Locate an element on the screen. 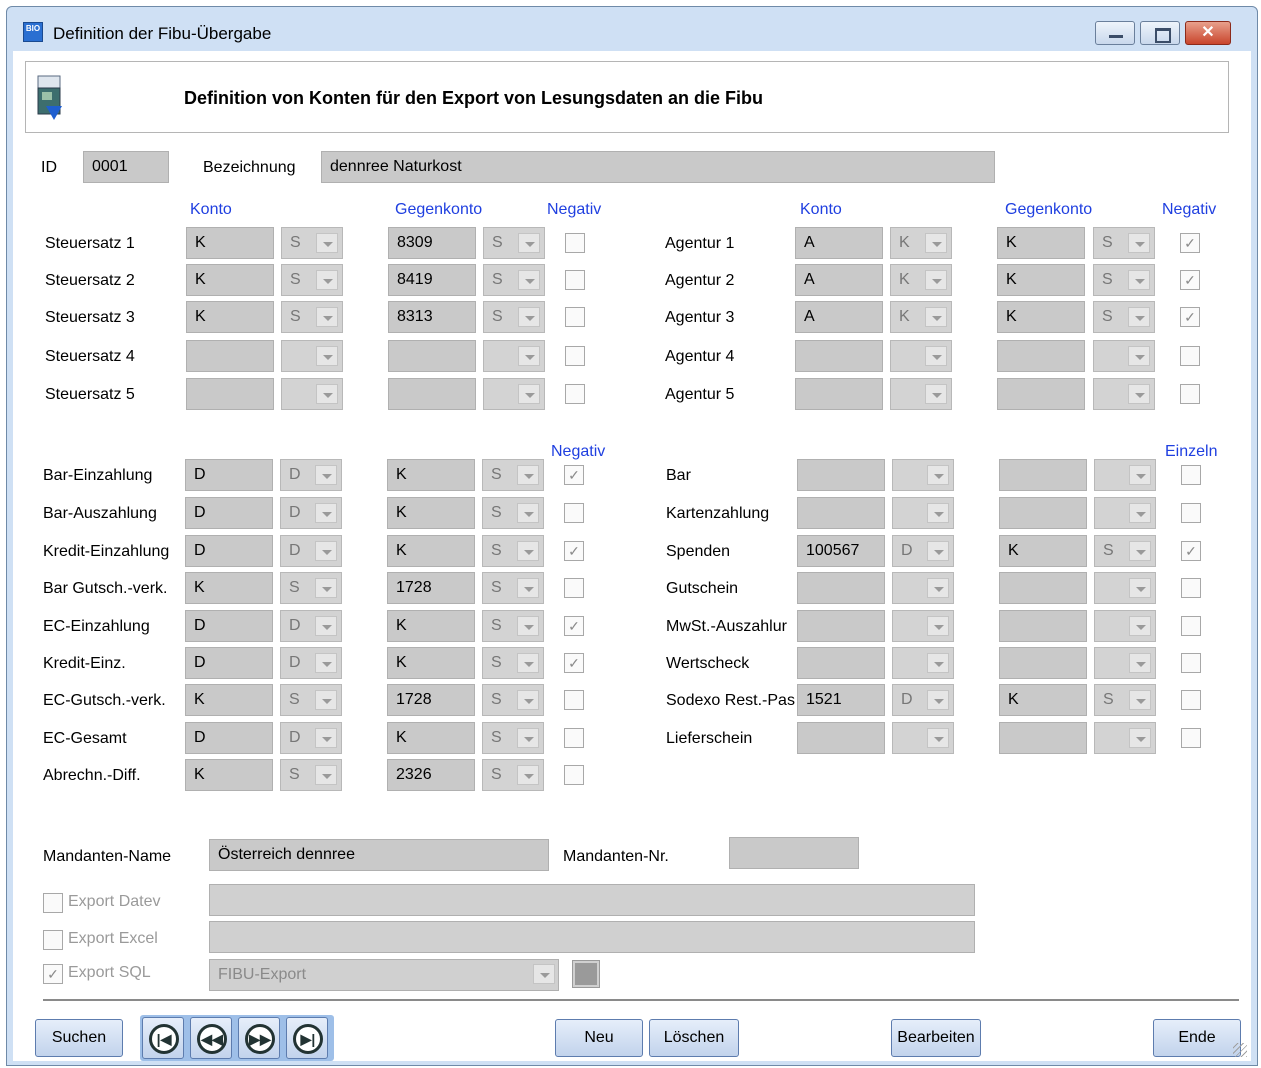 The height and width of the screenshot is (1068, 1261). export-datev-field is located at coordinates (592, 900).